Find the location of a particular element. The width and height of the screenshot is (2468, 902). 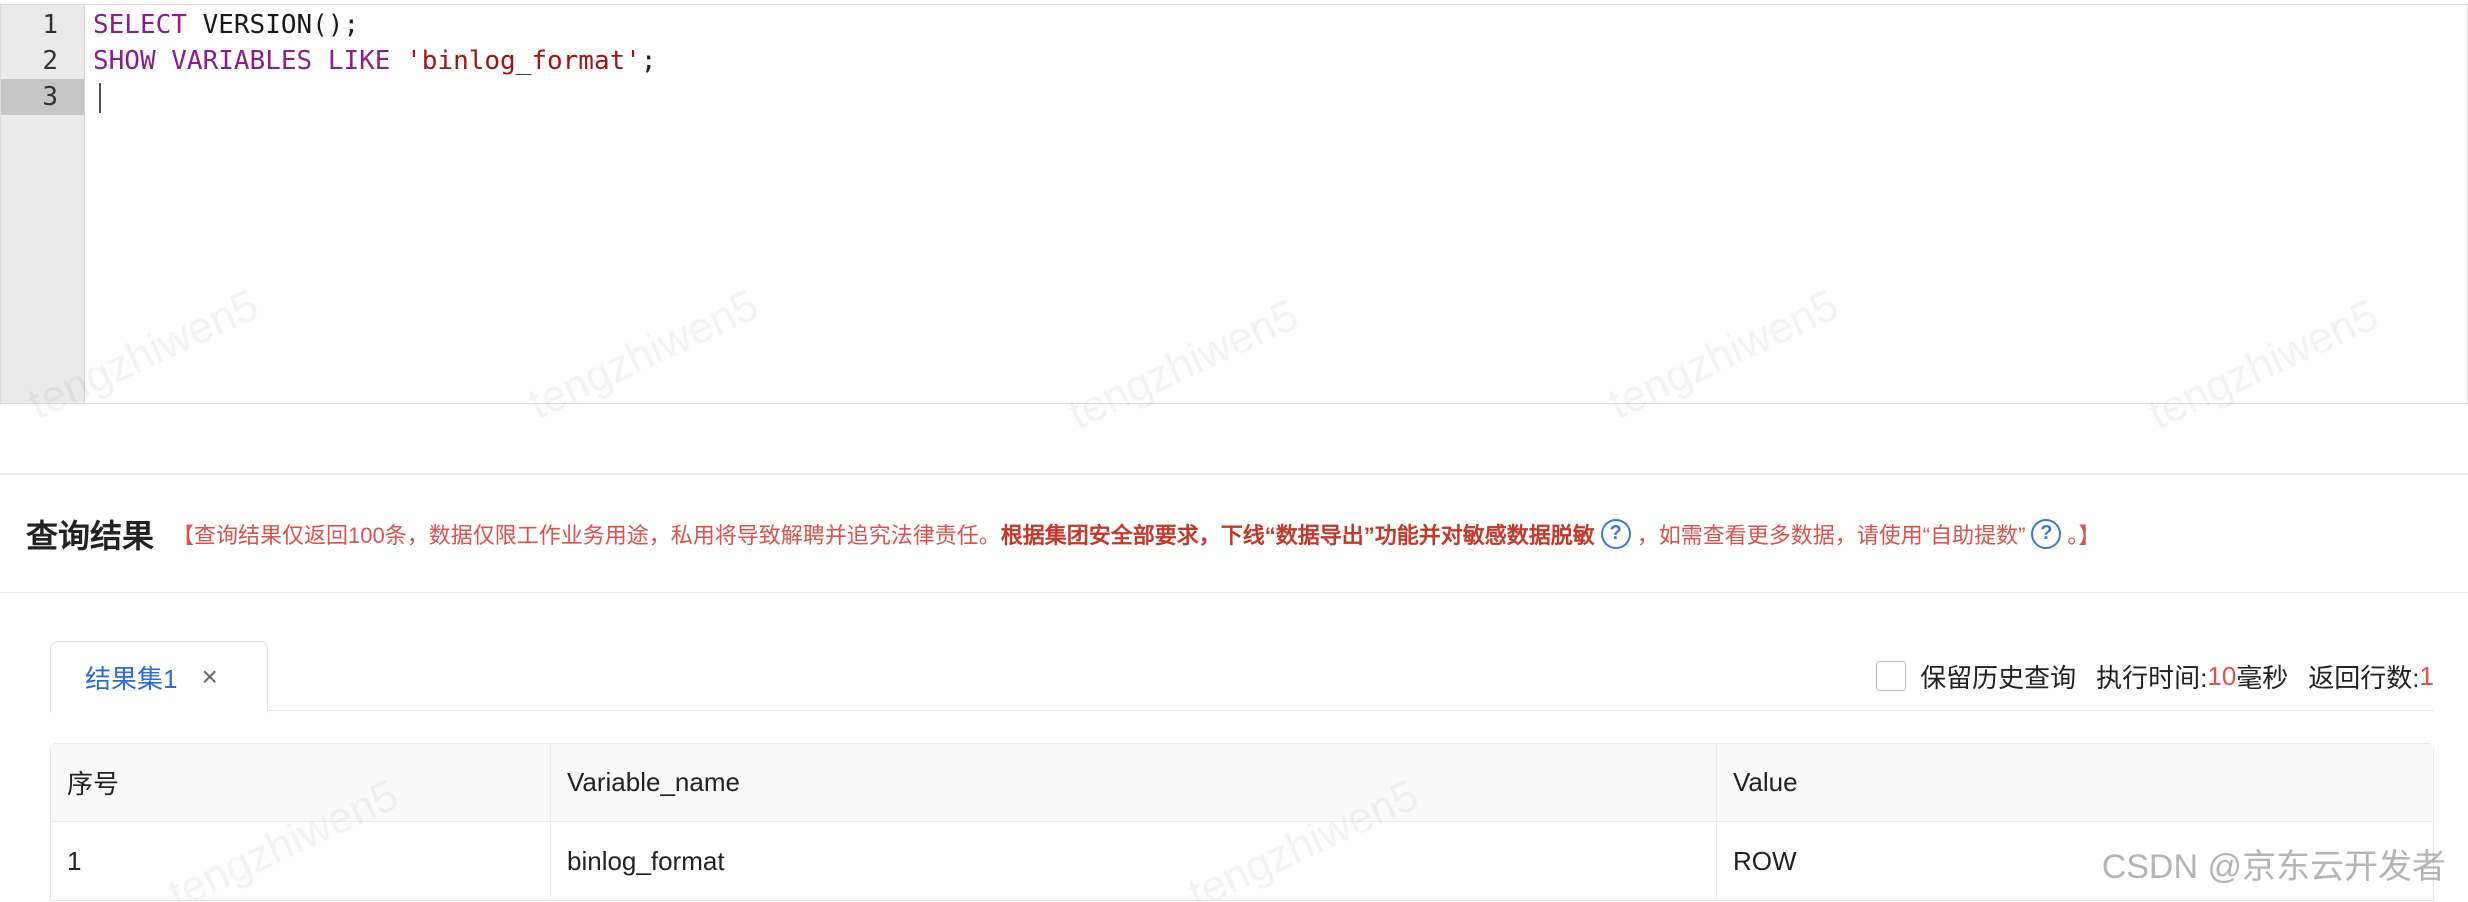

result-tabs: 结果集1 × 保留历史查询 执行时间: 10 毫秒 返回行数: 1 is located at coordinates (1242, 677).